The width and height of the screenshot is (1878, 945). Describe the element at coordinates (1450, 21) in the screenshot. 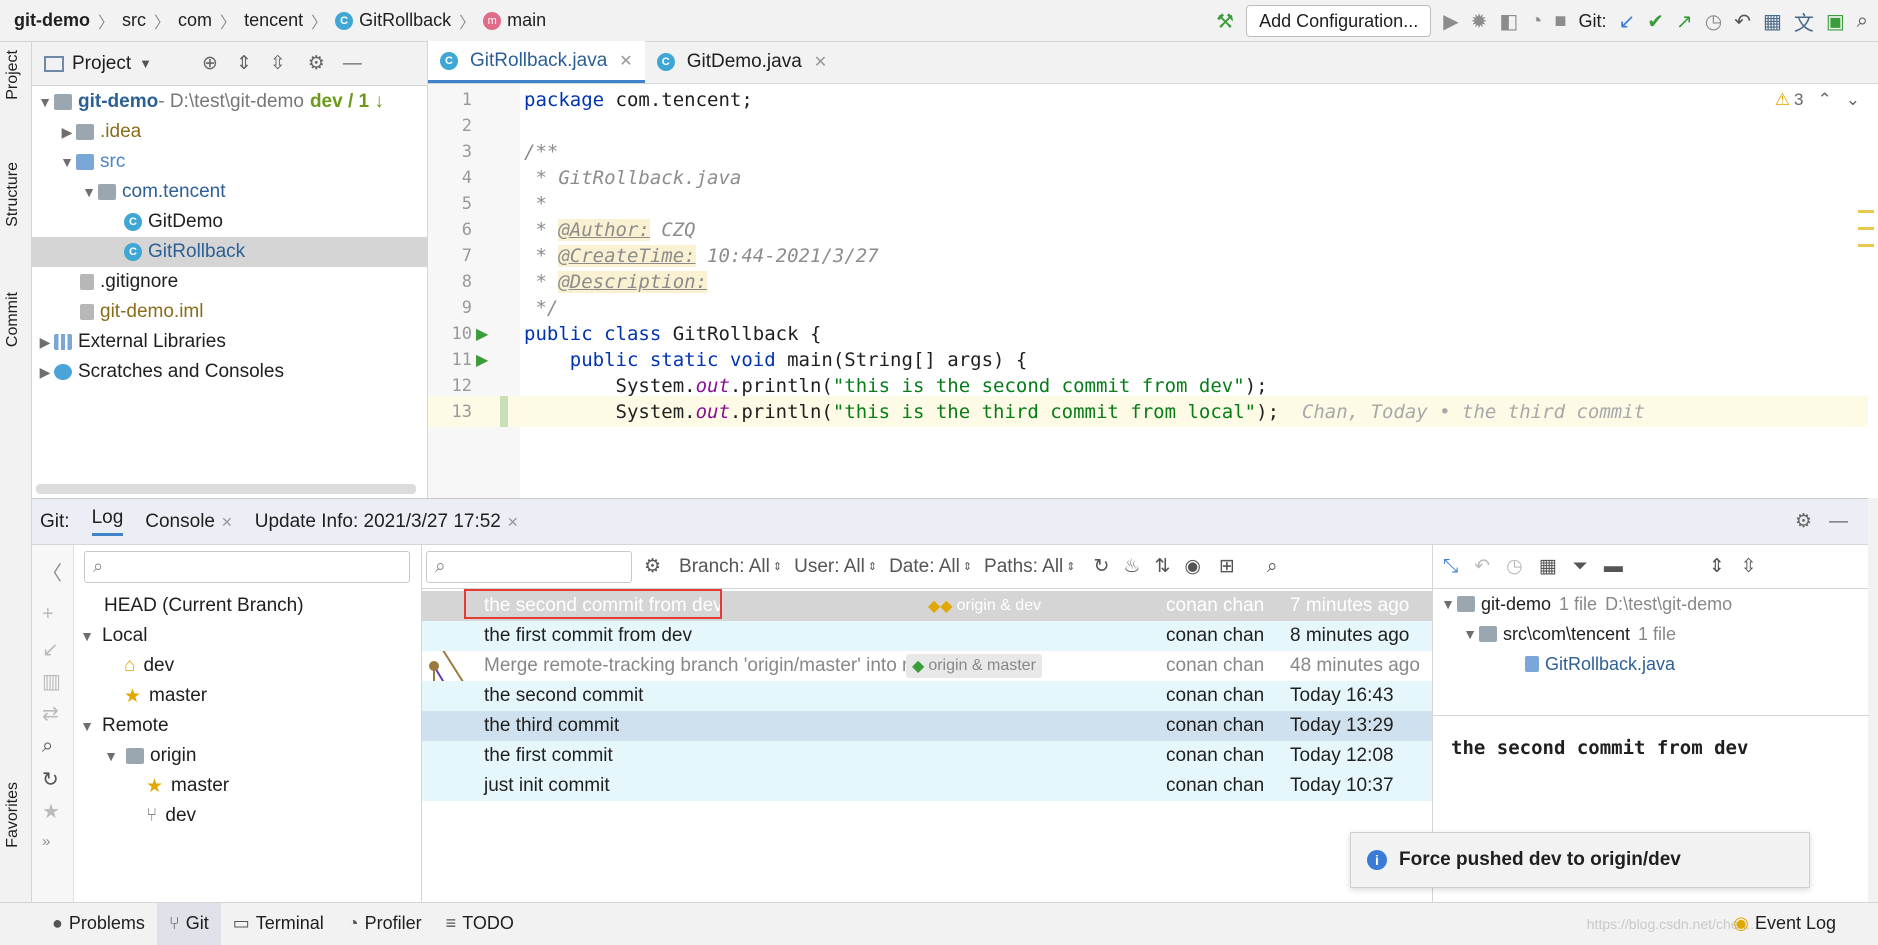

I see `run-icon: ▶` at that location.